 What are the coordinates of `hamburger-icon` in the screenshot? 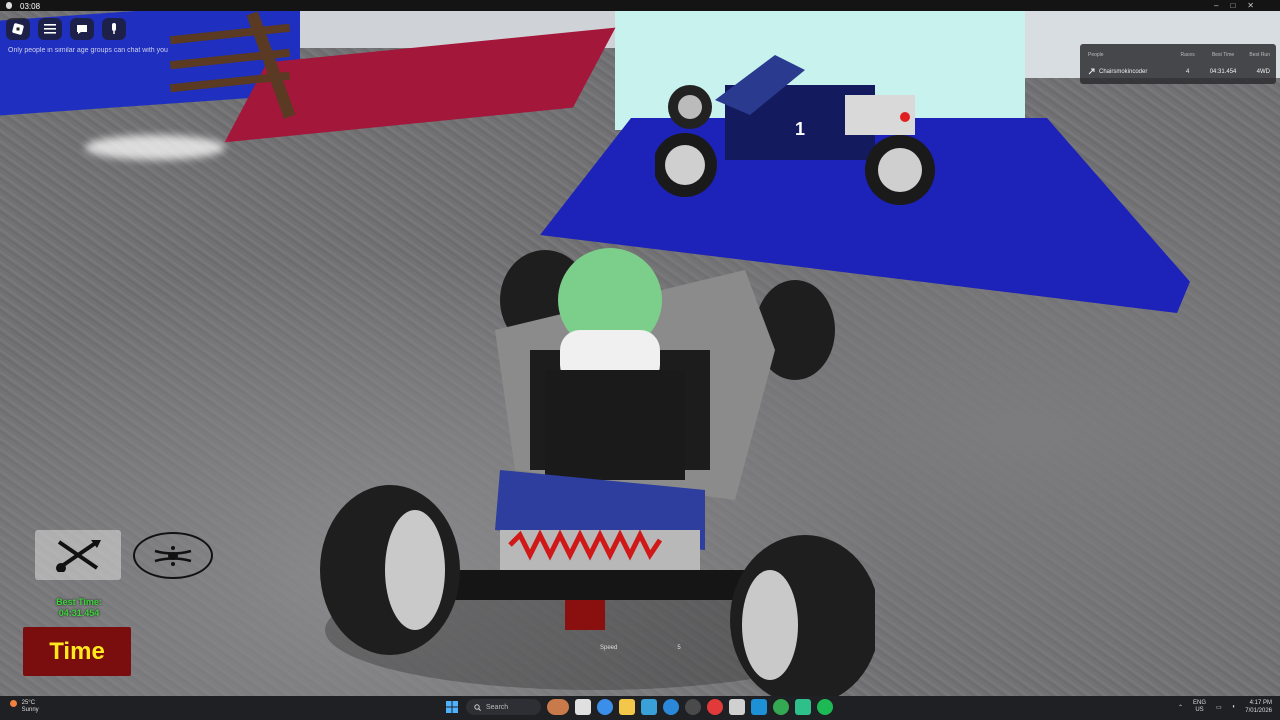 It's located at (50, 29).